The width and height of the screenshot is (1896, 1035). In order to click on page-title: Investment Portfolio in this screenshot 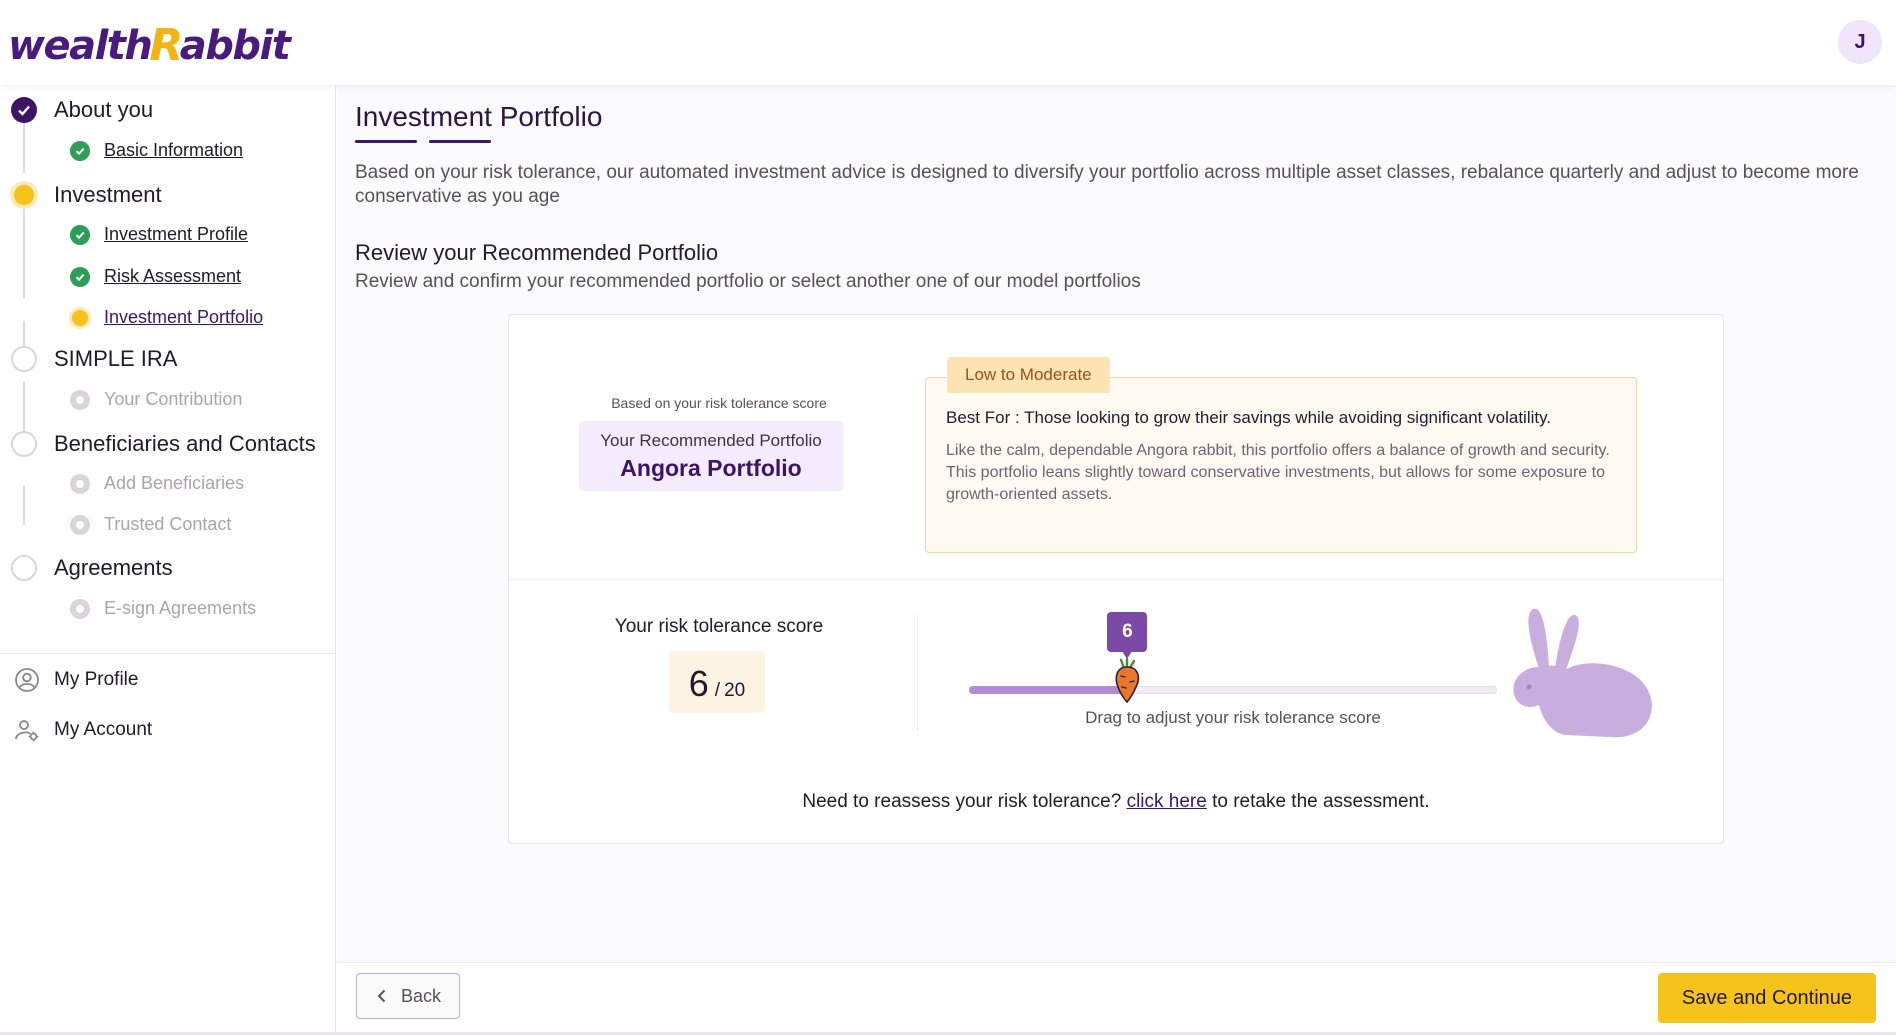, I will do `click(479, 116)`.